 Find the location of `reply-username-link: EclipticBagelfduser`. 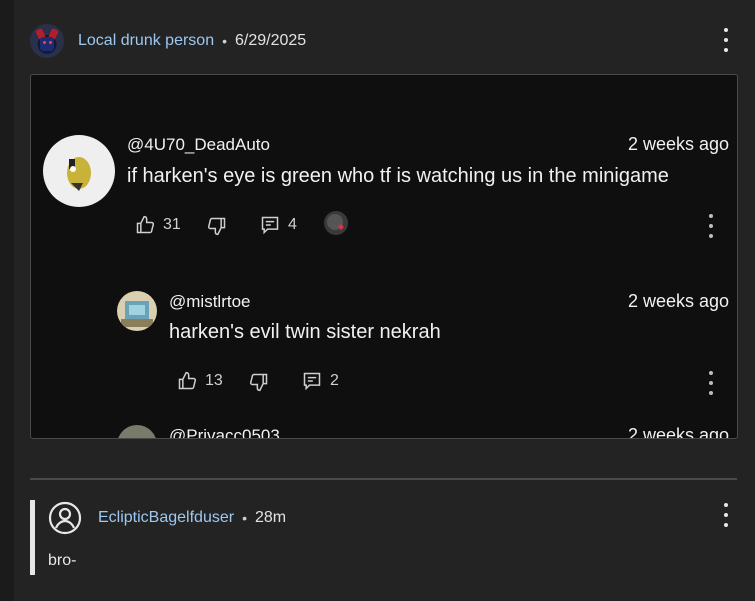

reply-username-link: EclipticBagelfduser is located at coordinates (166, 518).